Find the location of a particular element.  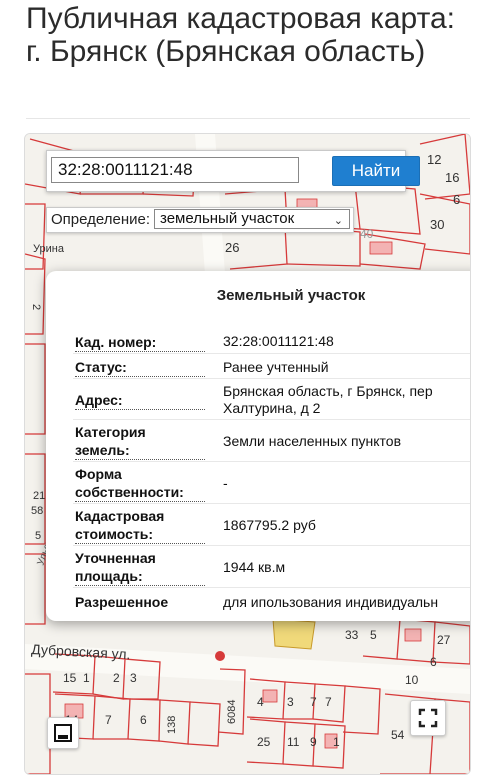

attr-value: Халтурина, д 2 is located at coordinates (272, 408).